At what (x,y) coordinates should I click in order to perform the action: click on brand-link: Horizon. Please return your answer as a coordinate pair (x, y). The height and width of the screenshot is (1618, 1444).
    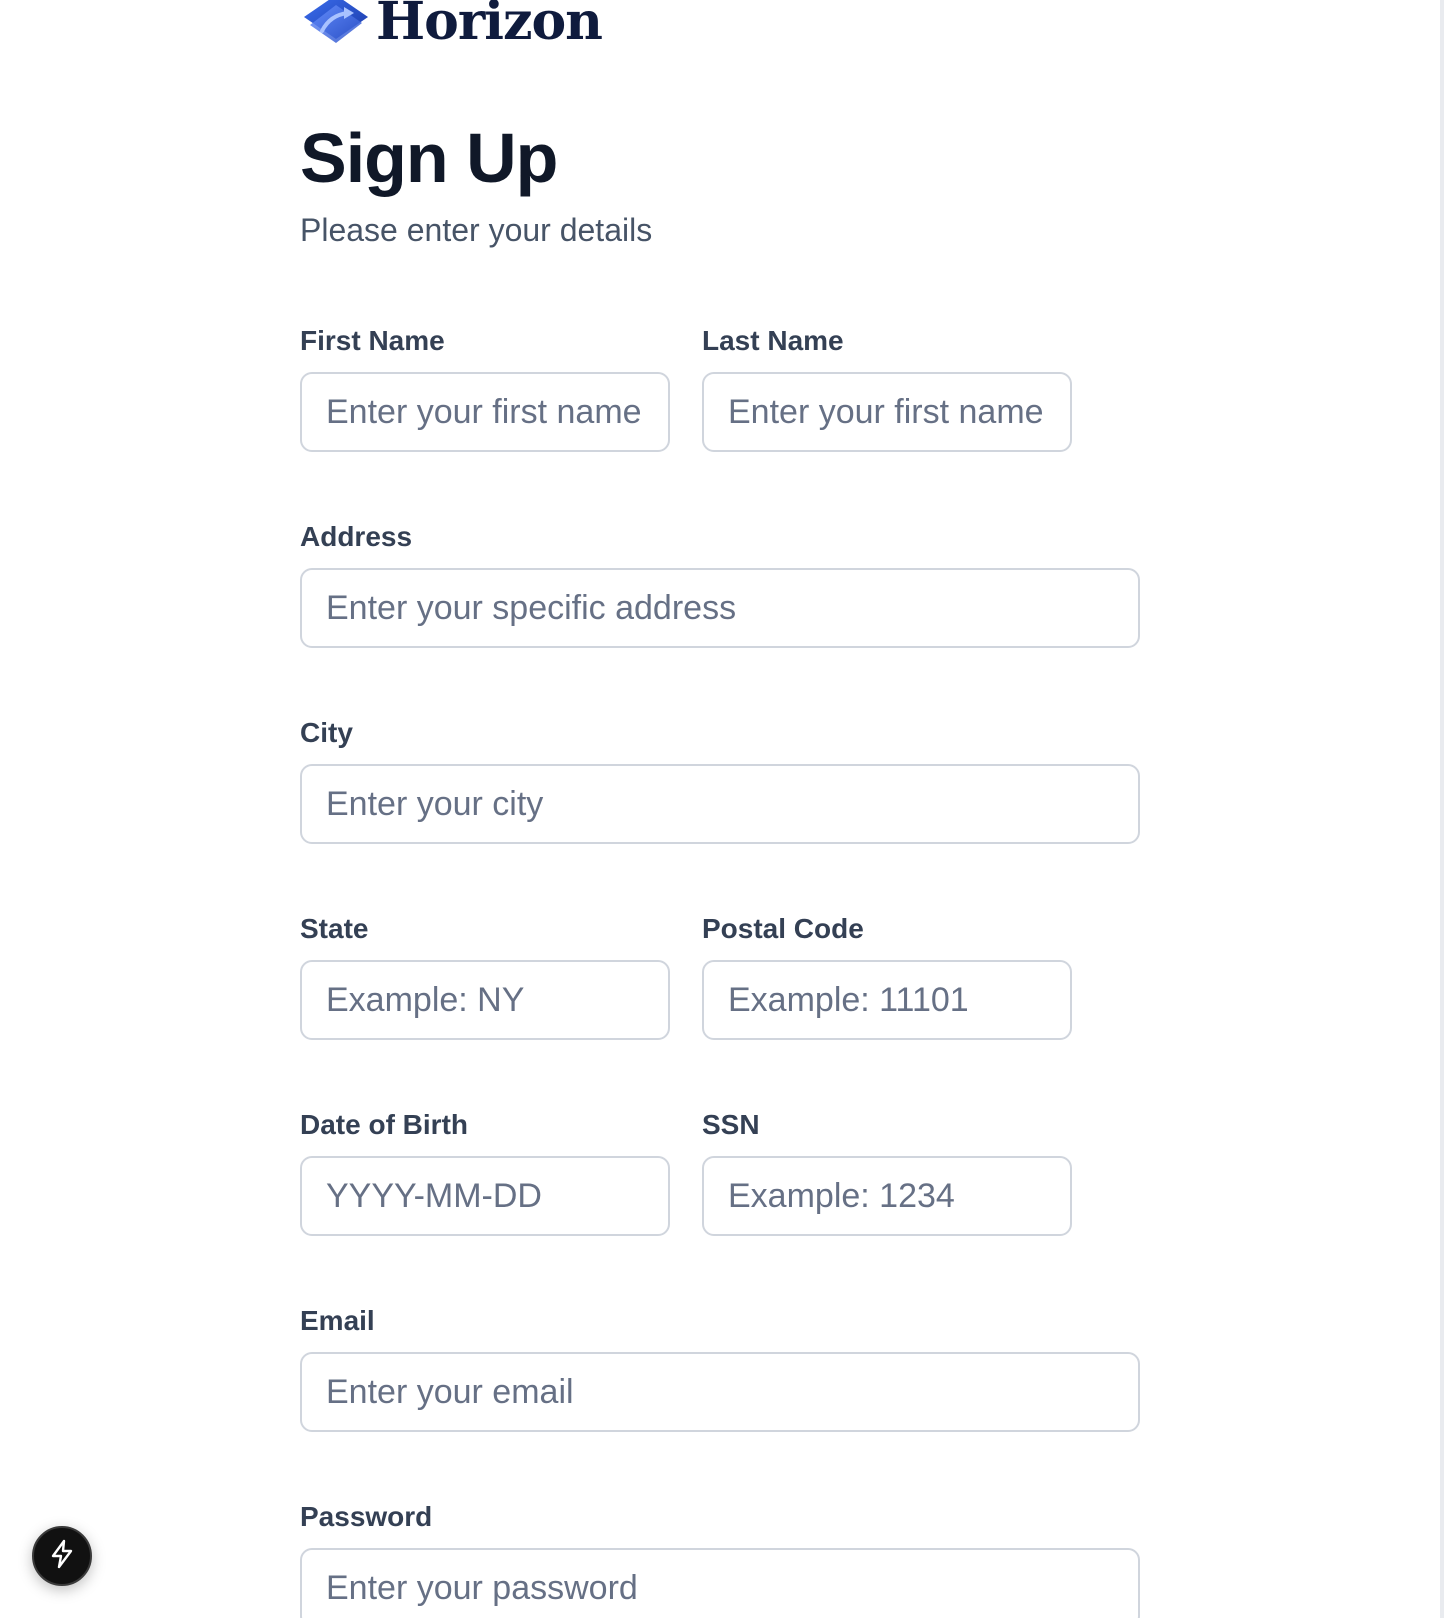
    Looking at the image, I should click on (451, 28).